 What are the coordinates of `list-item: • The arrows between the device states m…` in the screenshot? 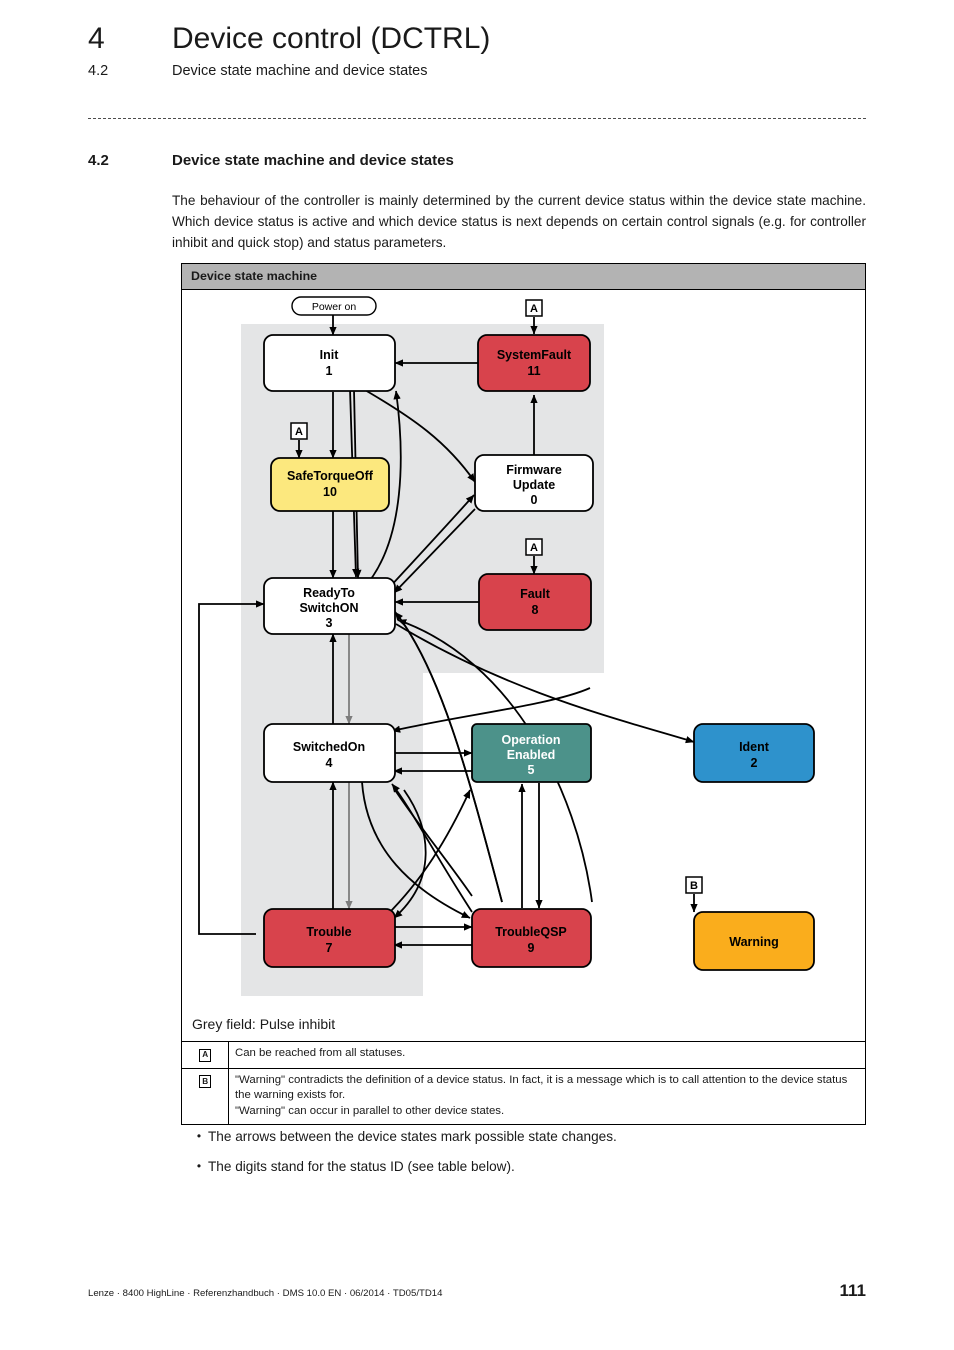 It's located at (530, 1137).